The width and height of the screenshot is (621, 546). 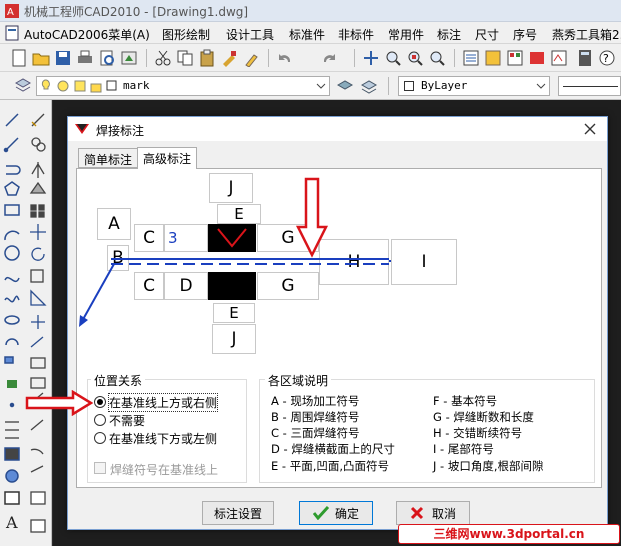 I want to click on menu-sequence: 序号, so click(x=525, y=34).